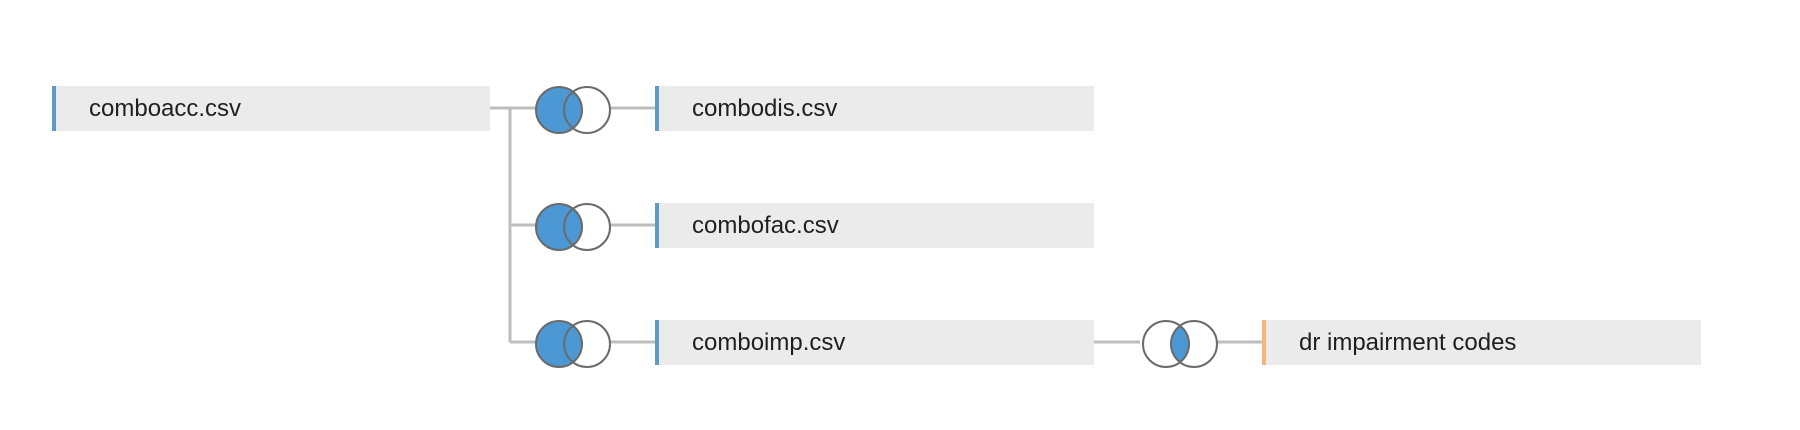  What do you see at coordinates (271, 108) in the screenshot?
I see `table-node-comboacc: comboacc.csv` at bounding box center [271, 108].